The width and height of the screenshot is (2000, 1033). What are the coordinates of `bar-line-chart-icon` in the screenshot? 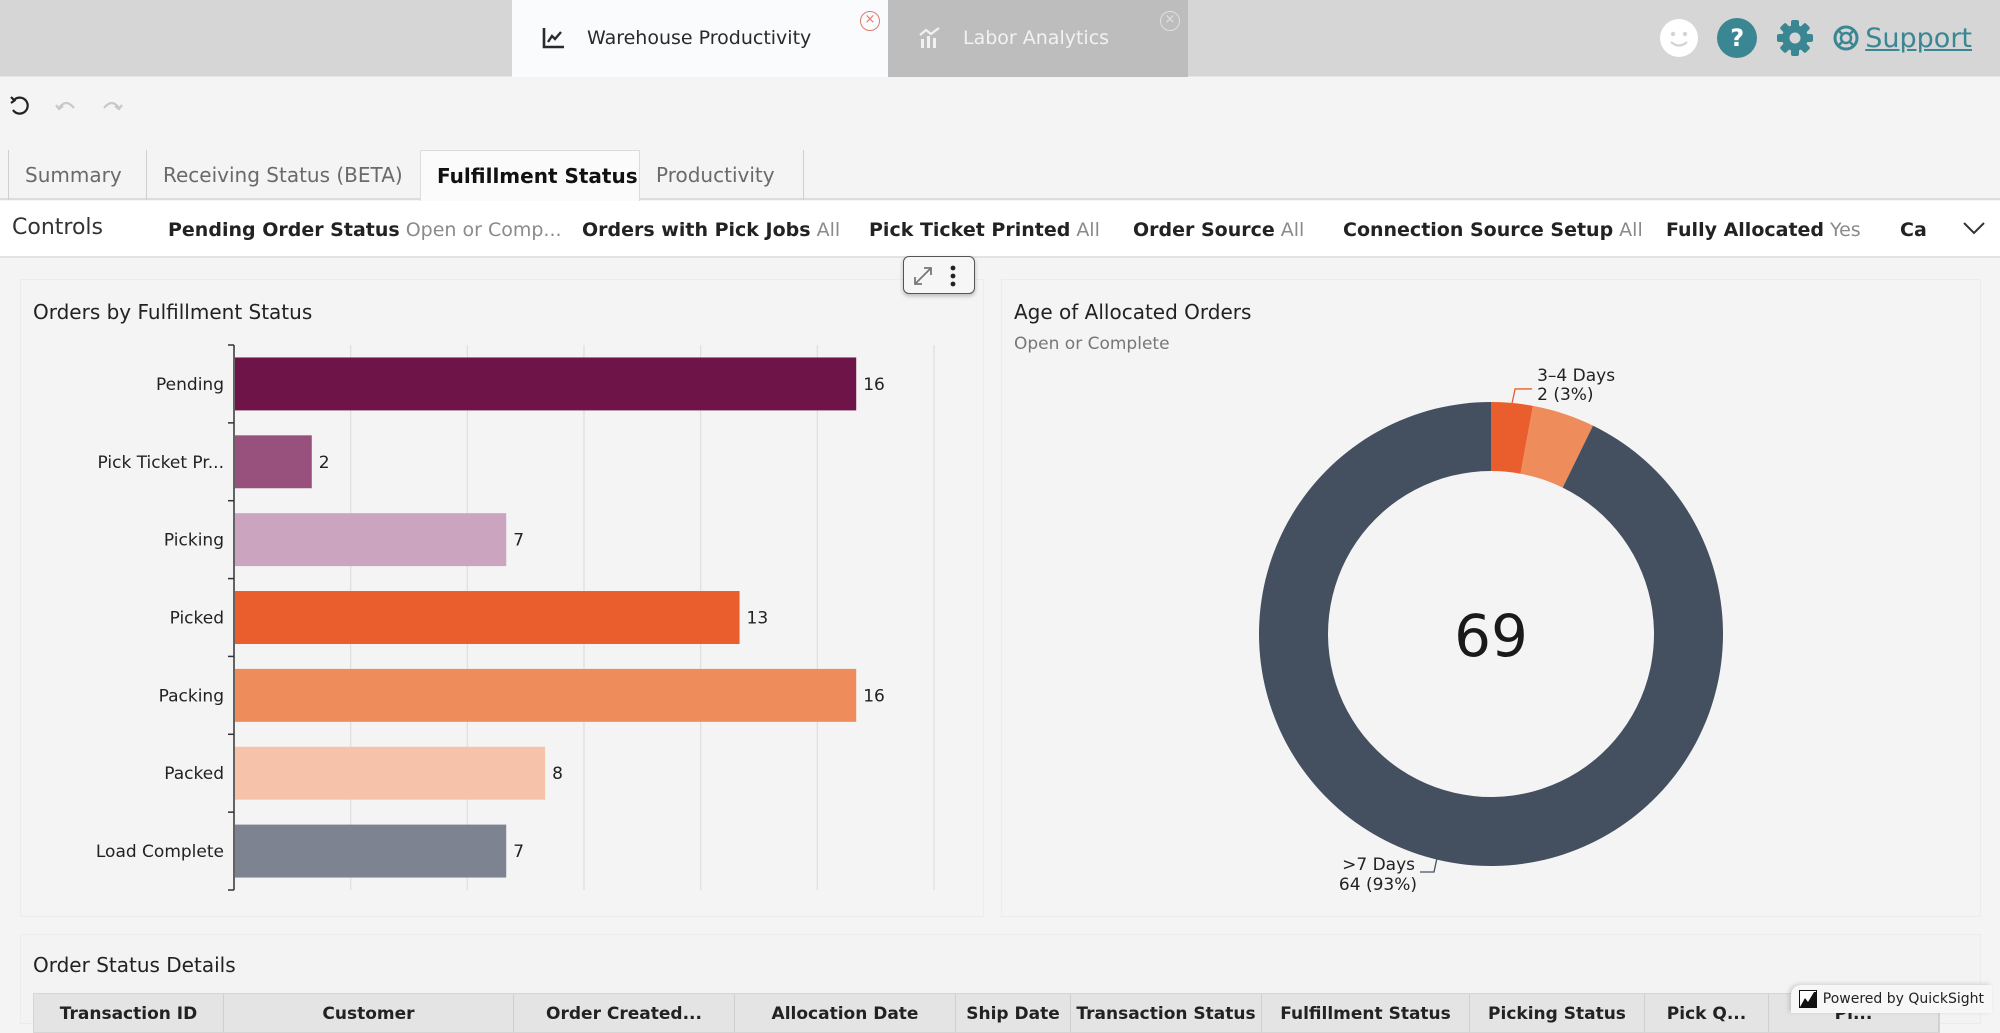 It's located at (930, 38).